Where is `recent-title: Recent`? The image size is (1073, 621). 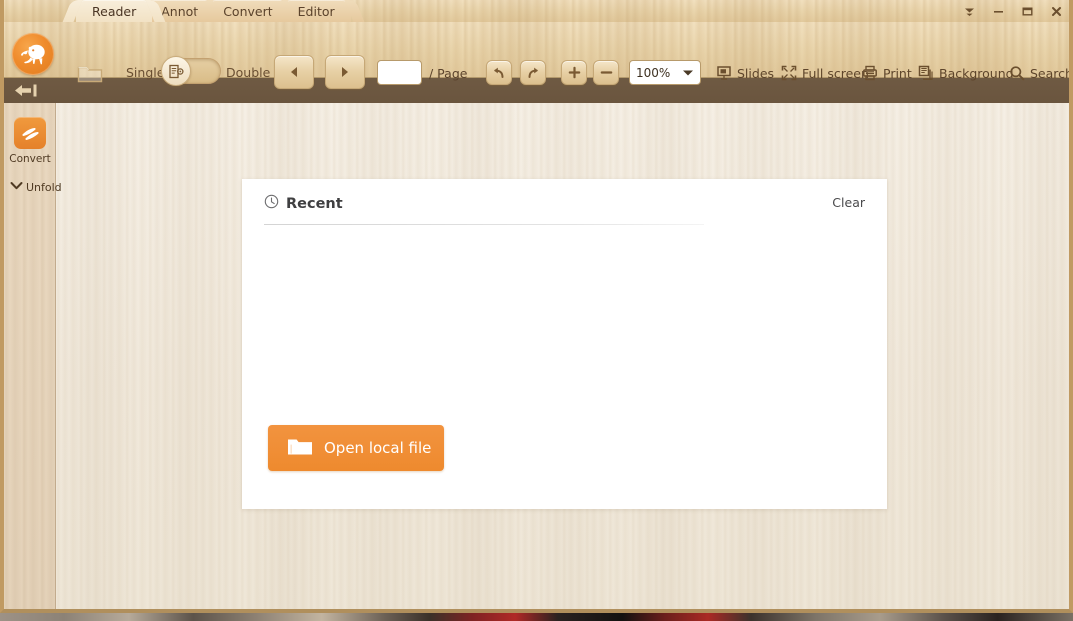 recent-title: Recent is located at coordinates (303, 203).